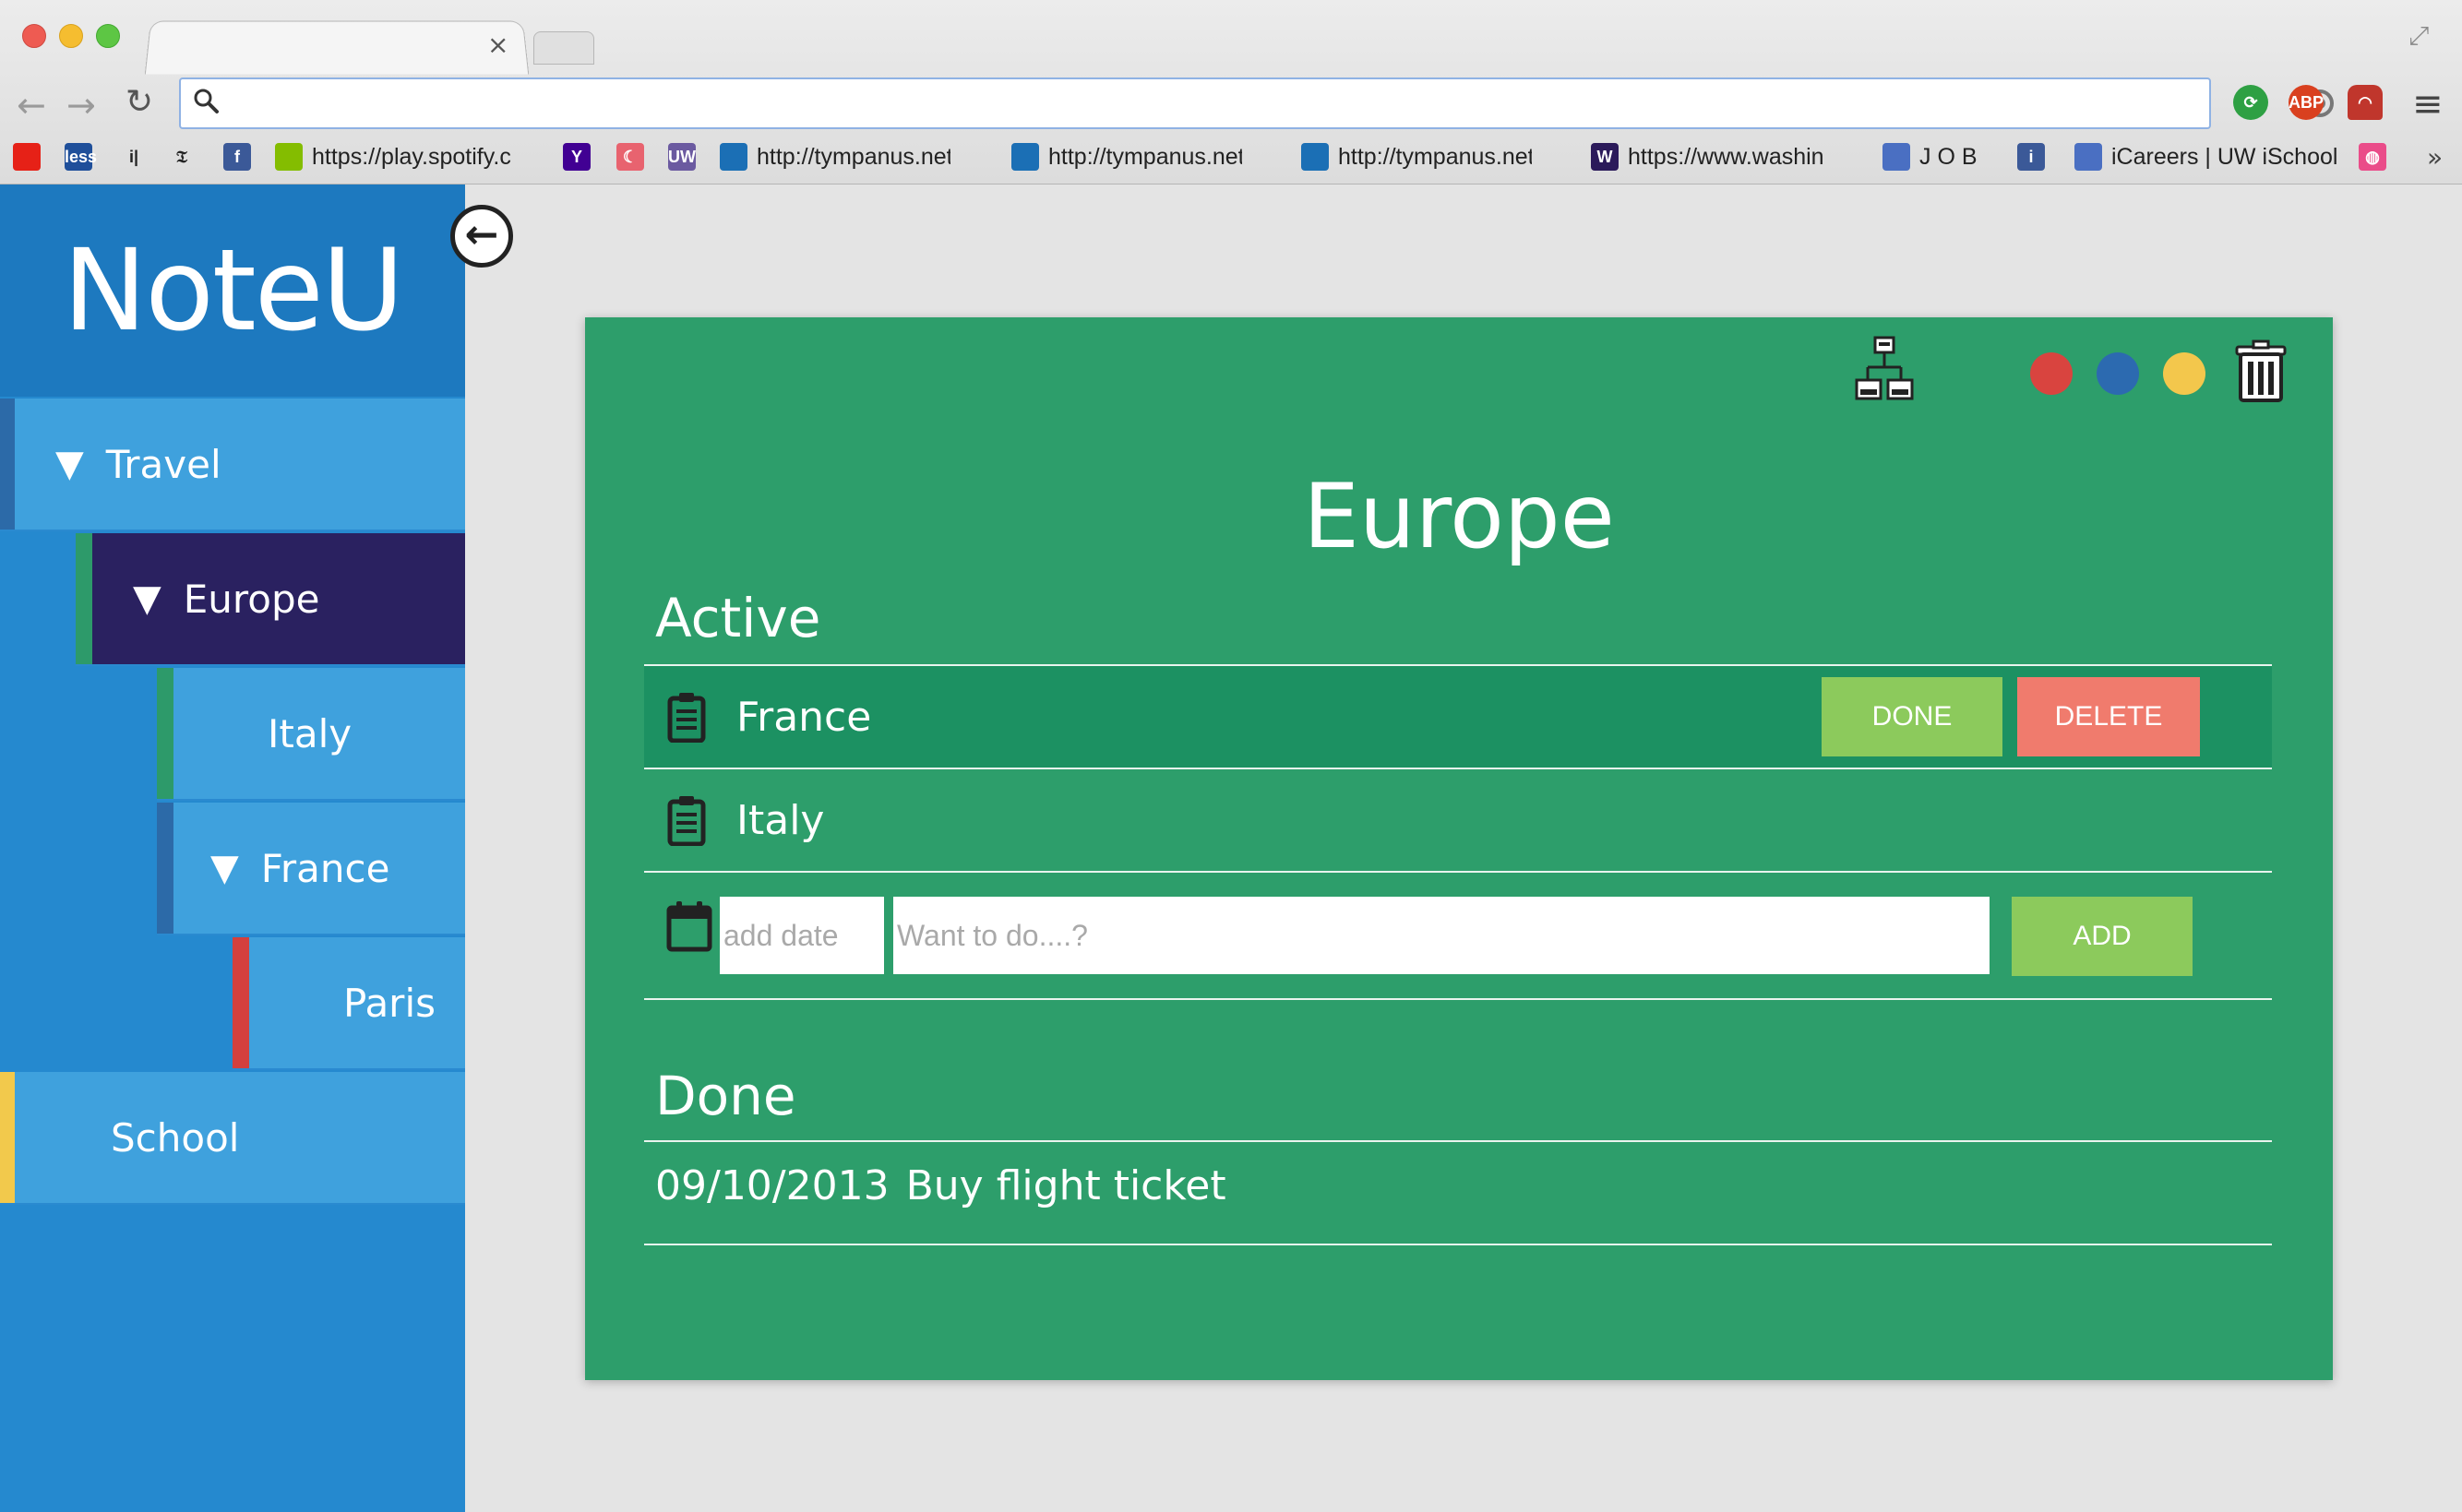 Image resolution: width=2462 pixels, height=1512 pixels. Describe the element at coordinates (482, 237) in the screenshot. I see `arrow-left-circle-icon: ←` at that location.